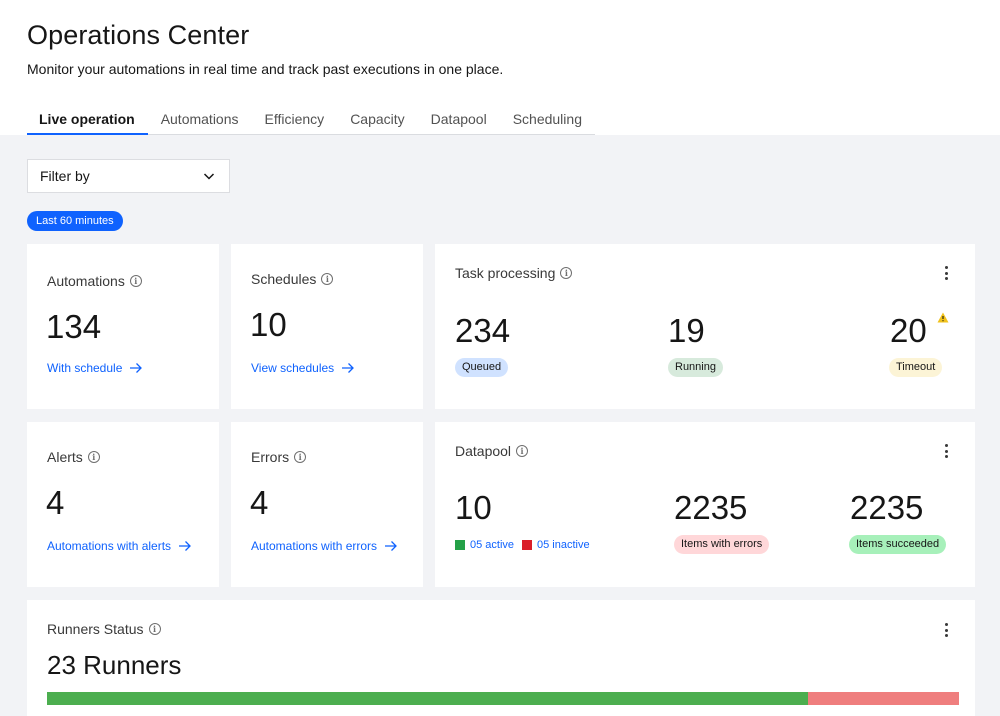 Image resolution: width=1000 pixels, height=716 pixels. What do you see at coordinates (482, 367) in the screenshot?
I see `queued-tag: Queued` at bounding box center [482, 367].